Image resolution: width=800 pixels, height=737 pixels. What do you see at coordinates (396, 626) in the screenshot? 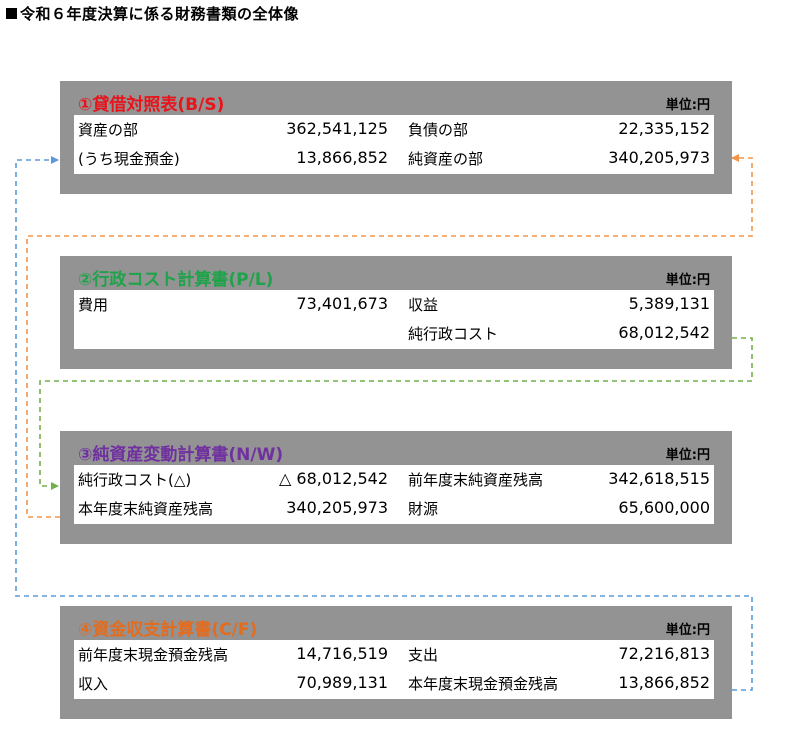
I see `panel-header: ④資金収支計算書(C/F) 単位:円` at bounding box center [396, 626].